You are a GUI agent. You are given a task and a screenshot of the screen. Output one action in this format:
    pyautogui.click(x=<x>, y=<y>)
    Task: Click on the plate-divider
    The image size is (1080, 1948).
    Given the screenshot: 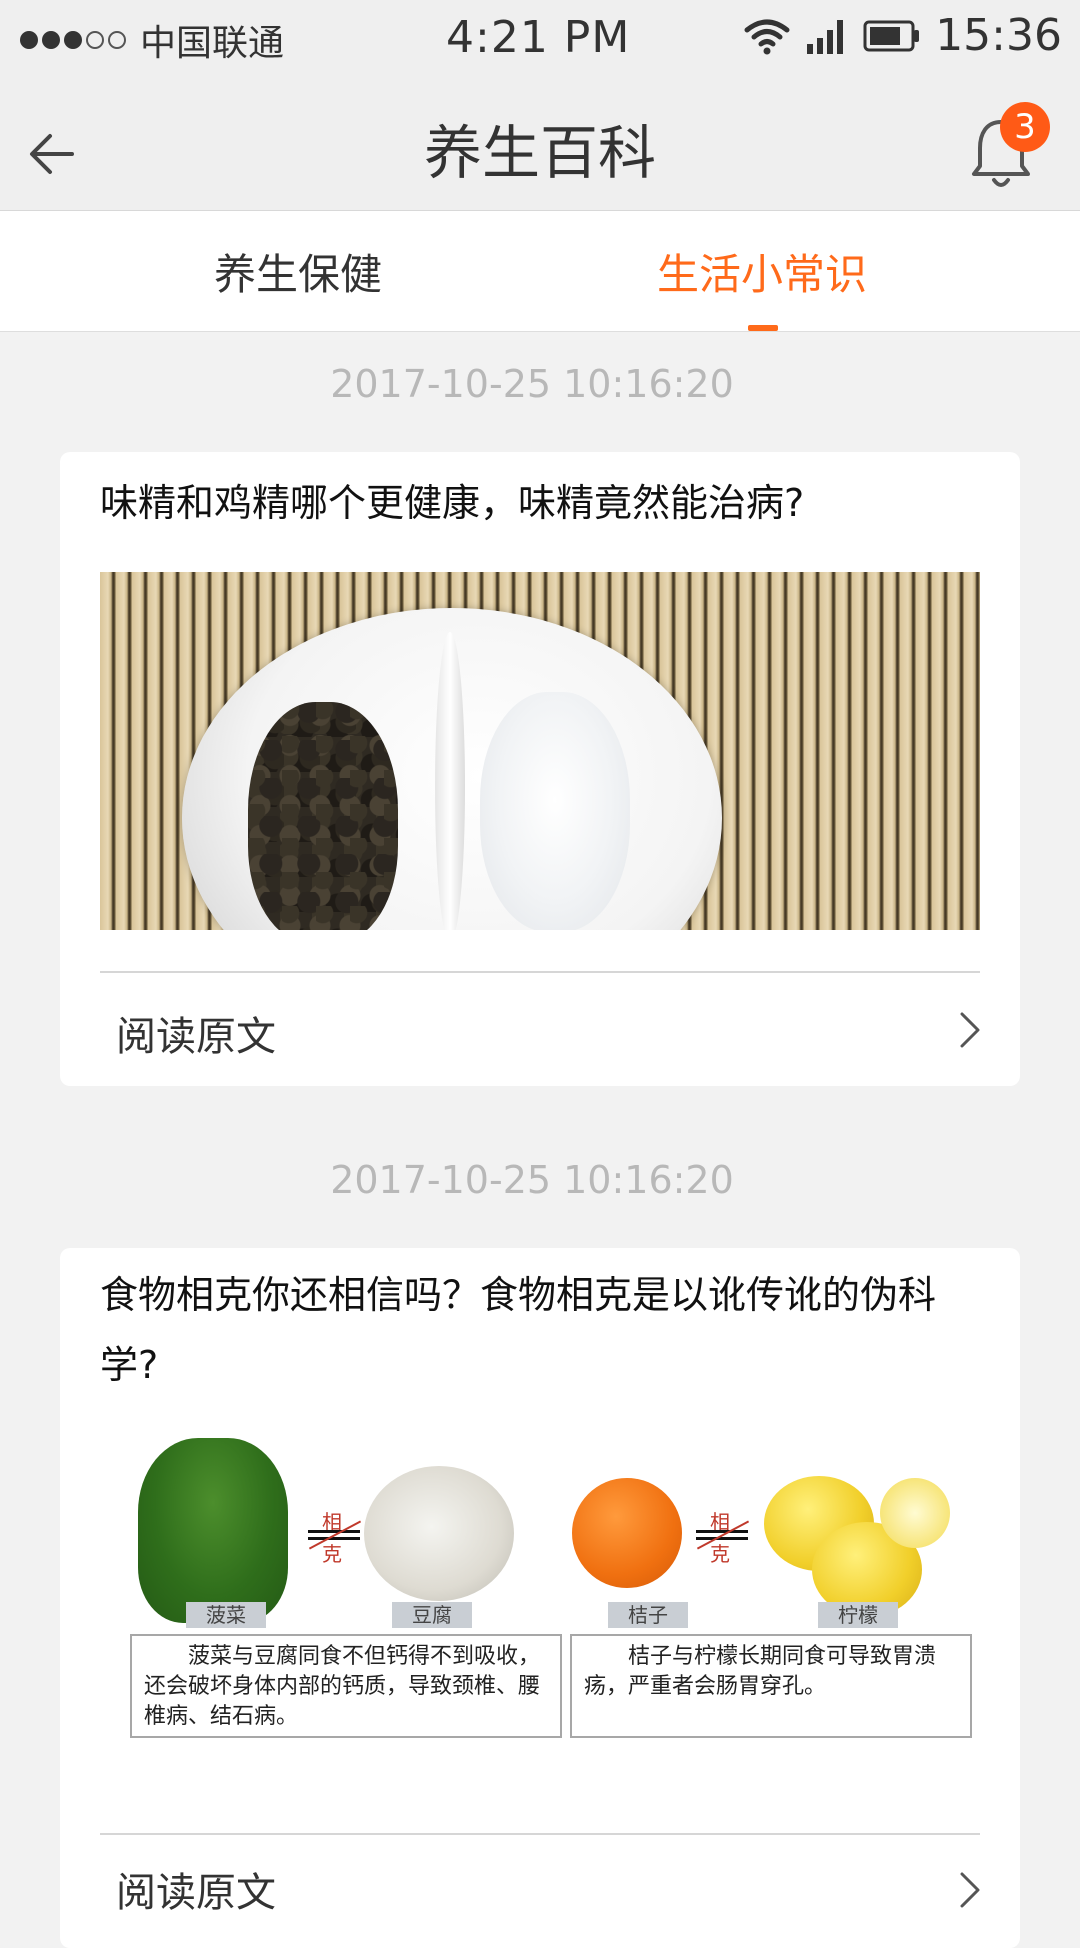 What is the action you would take?
    pyautogui.click(x=450, y=781)
    